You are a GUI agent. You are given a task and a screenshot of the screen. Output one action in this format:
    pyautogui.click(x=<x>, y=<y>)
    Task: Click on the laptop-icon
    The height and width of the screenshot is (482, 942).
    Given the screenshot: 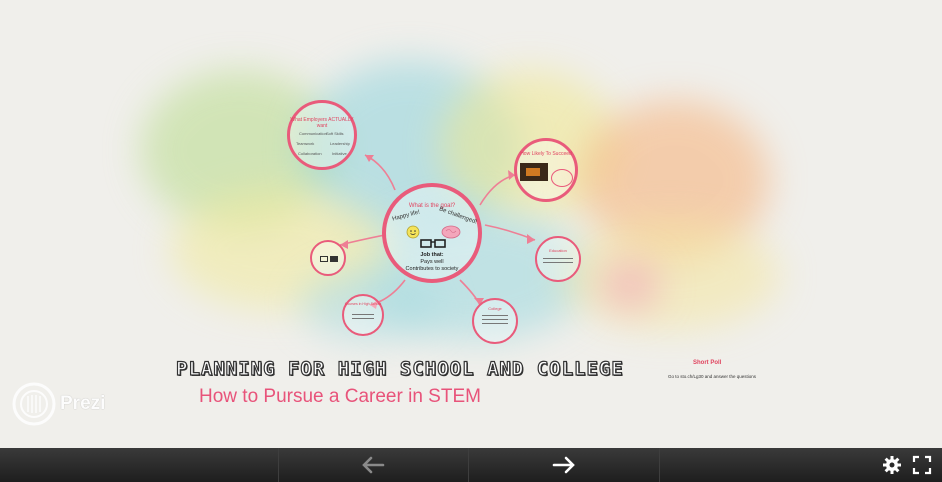 What is the action you would take?
    pyautogui.click(x=334, y=259)
    